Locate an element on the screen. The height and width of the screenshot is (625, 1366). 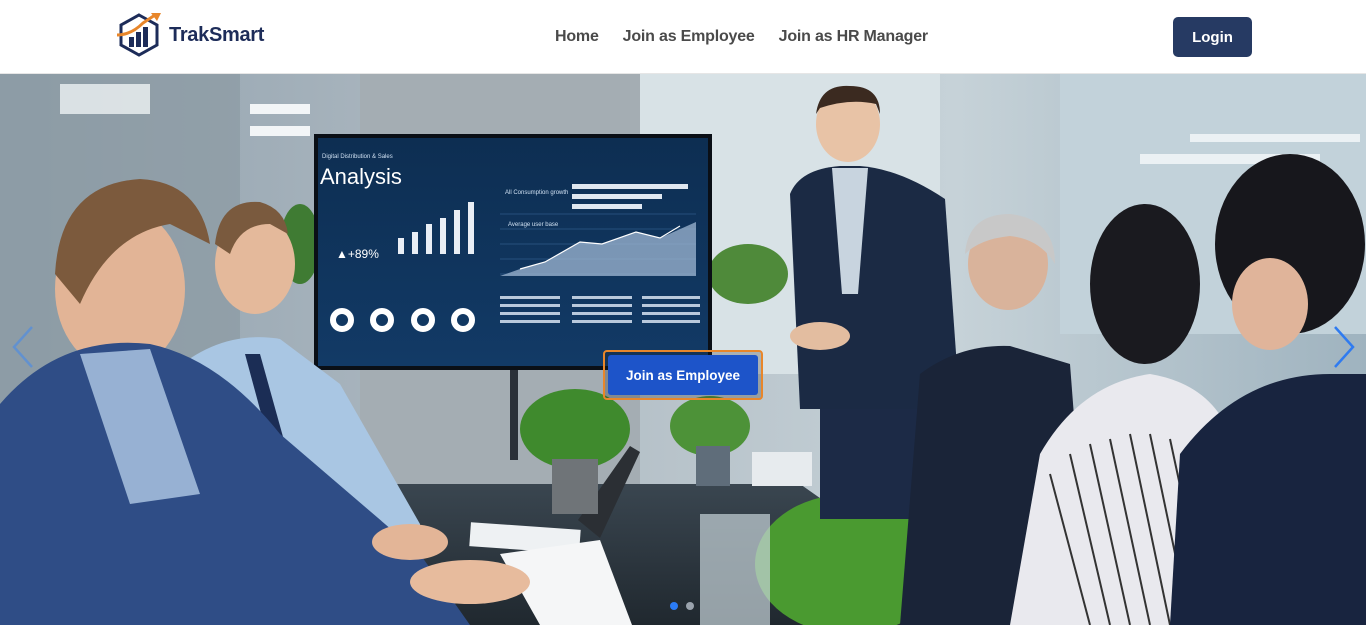
brand-logo-icon is located at coordinates (138, 35).